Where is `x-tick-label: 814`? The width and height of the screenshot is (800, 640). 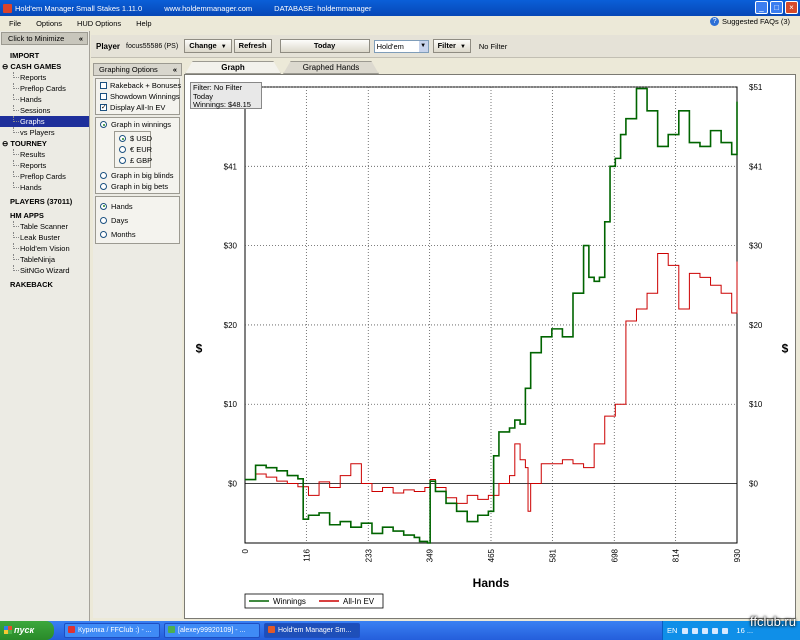 x-tick-label: 814 is located at coordinates (676, 555).